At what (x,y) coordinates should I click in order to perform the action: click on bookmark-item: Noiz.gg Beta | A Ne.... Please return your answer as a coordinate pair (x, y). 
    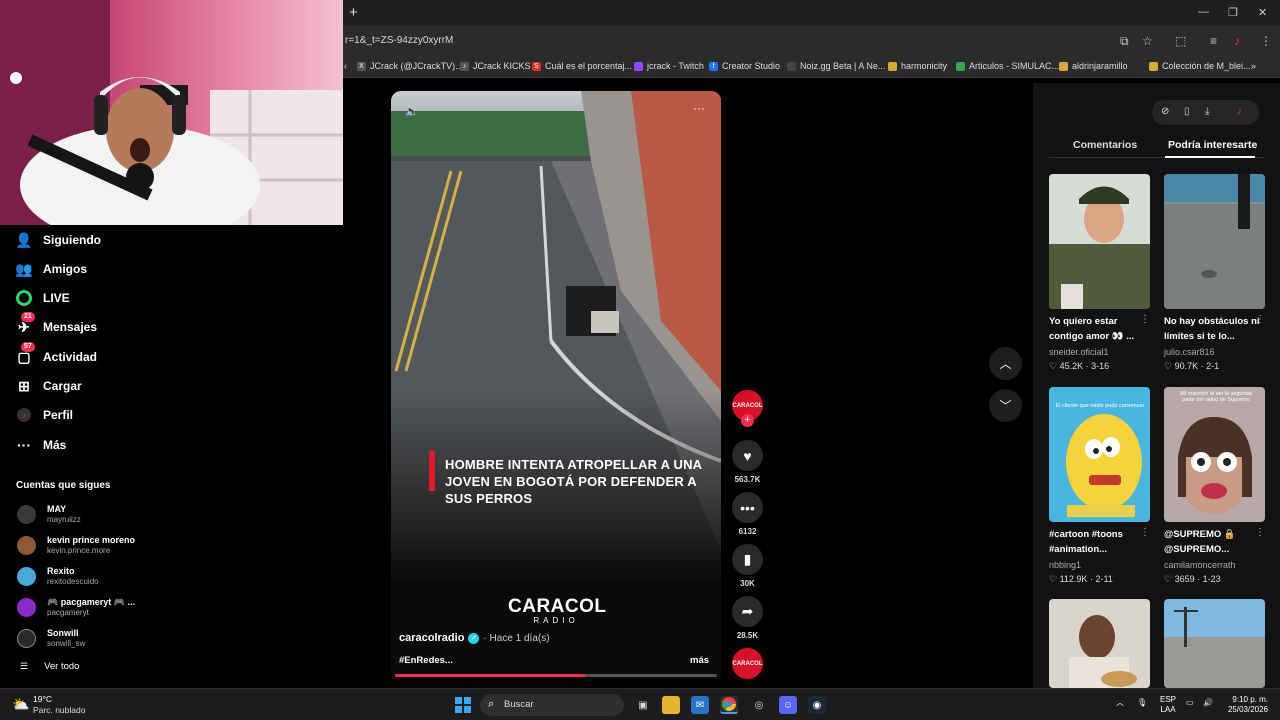
    Looking at the image, I should click on (836, 66).